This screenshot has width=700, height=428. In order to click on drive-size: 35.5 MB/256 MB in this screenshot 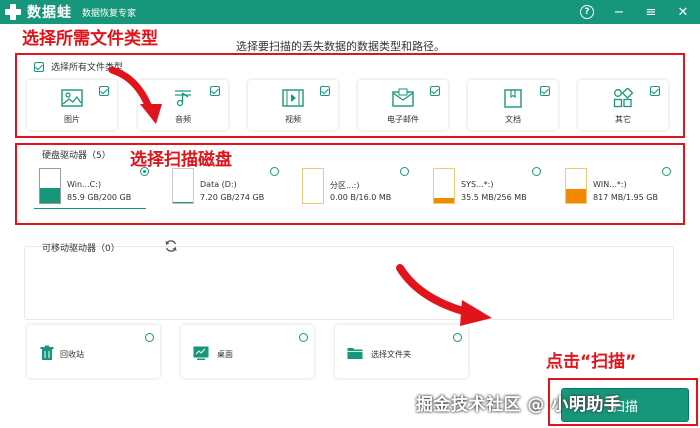, I will do `click(494, 197)`.